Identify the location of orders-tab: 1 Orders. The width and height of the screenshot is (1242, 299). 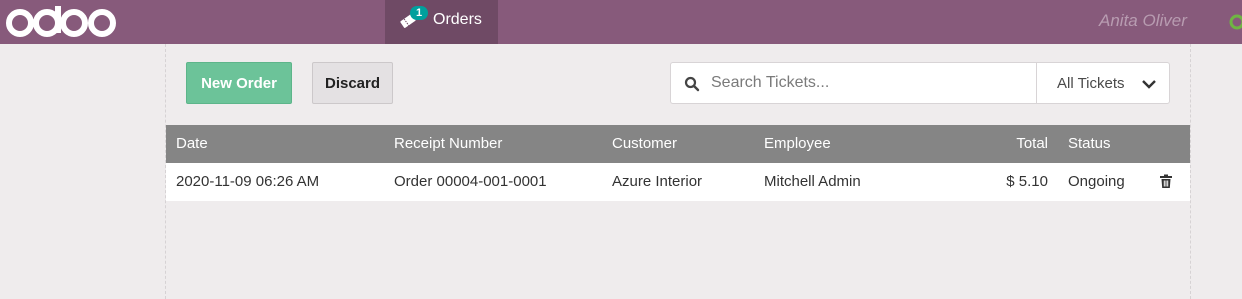
(441, 22).